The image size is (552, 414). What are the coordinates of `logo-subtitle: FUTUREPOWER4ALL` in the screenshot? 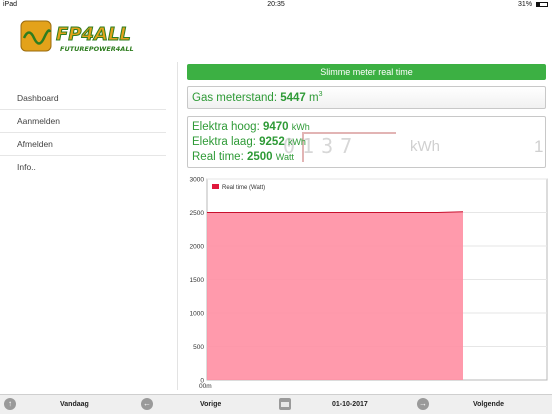 It's located at (97, 49).